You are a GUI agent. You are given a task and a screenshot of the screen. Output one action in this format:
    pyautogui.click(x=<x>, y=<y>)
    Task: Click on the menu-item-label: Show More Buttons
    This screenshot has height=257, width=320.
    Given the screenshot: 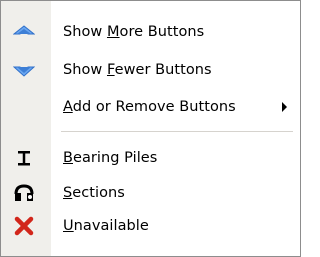 What is the action you would take?
    pyautogui.click(x=134, y=32)
    